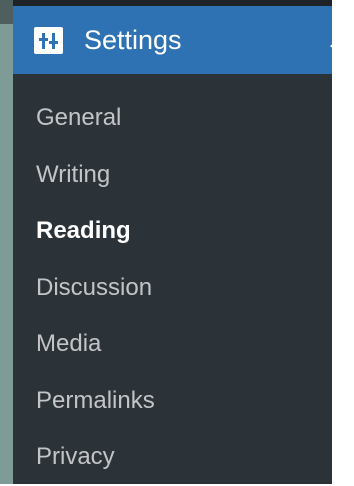 The width and height of the screenshot is (354, 486). I want to click on sidebar-item-settings: Settings, so click(179, 40).